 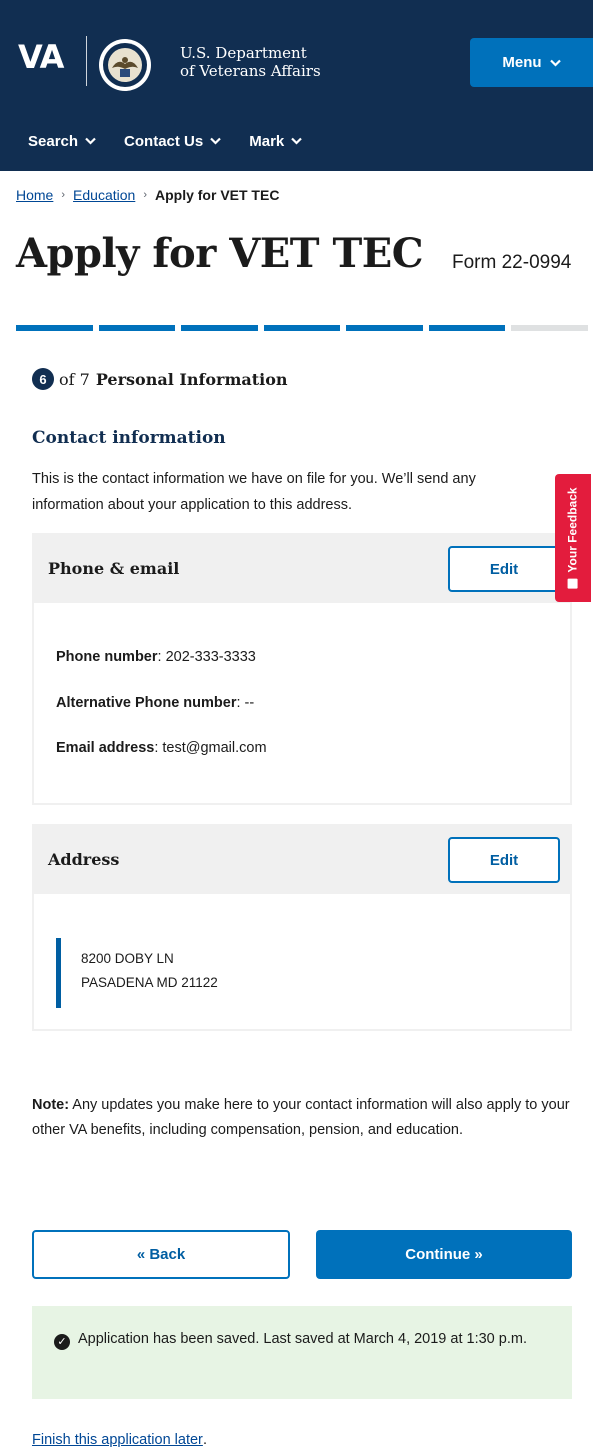 I want to click on email-row: Email address: test@gmail.com, so click(x=161, y=748).